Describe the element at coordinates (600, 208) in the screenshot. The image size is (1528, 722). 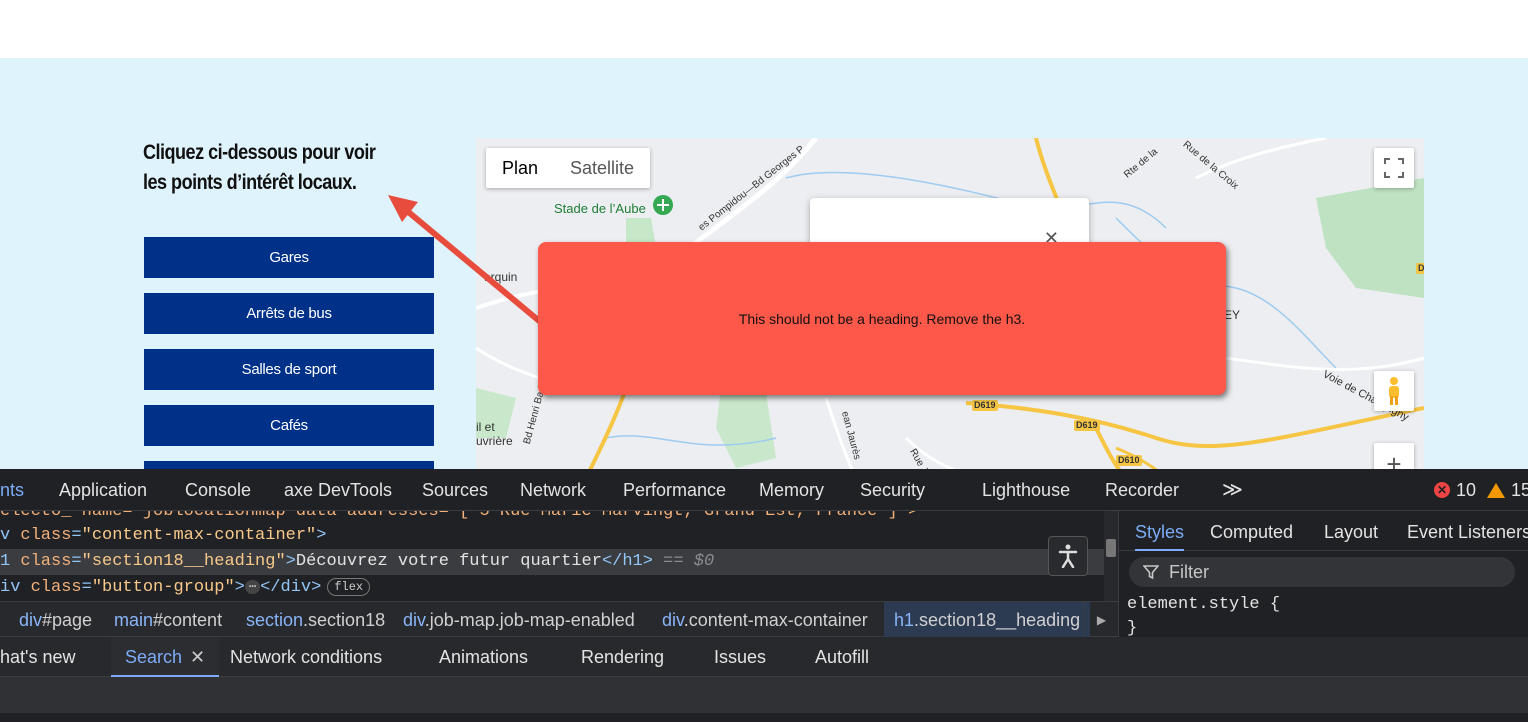
I see `map-label-stade: Stade de l’Aube` at that location.